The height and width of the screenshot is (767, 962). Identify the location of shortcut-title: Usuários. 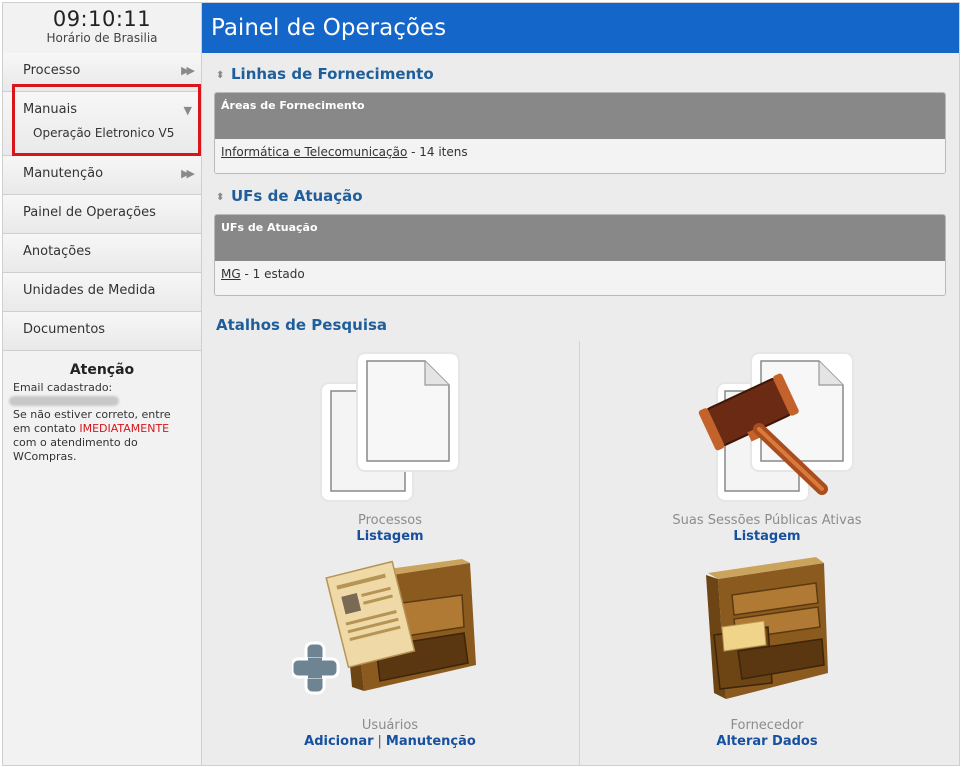
(390, 725).